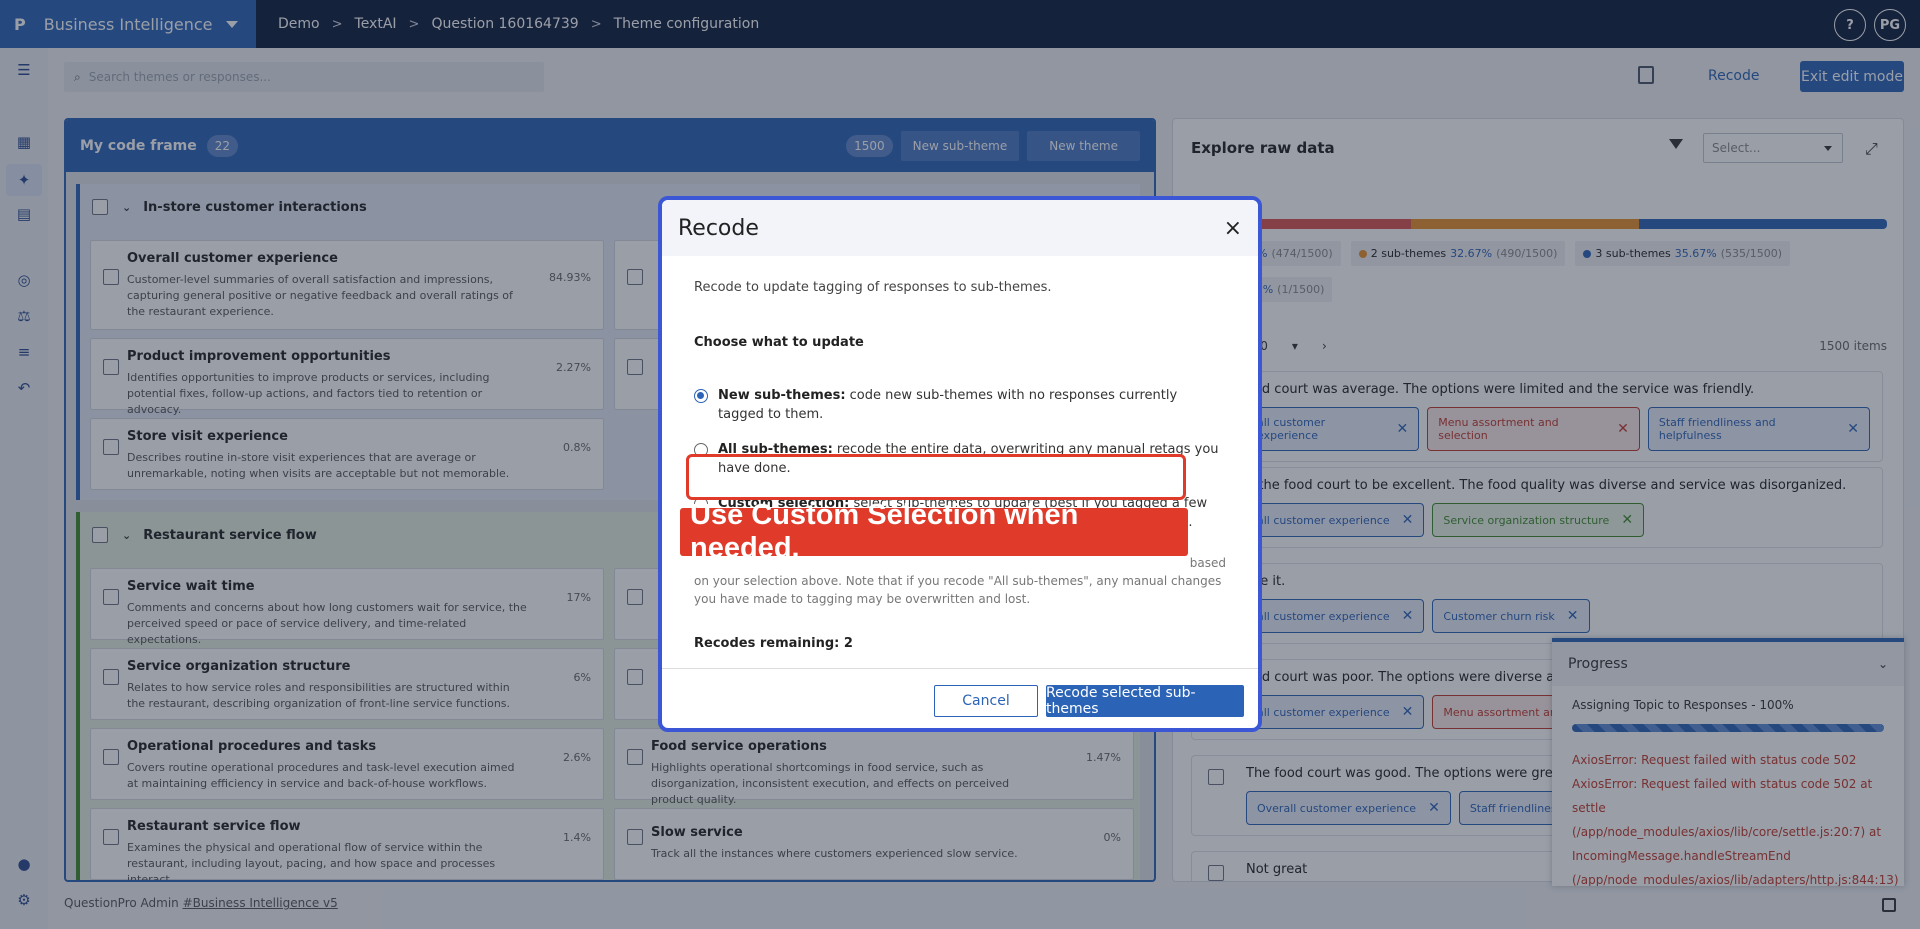  What do you see at coordinates (960, 228) in the screenshot?
I see `modal-header: Recode ×` at bounding box center [960, 228].